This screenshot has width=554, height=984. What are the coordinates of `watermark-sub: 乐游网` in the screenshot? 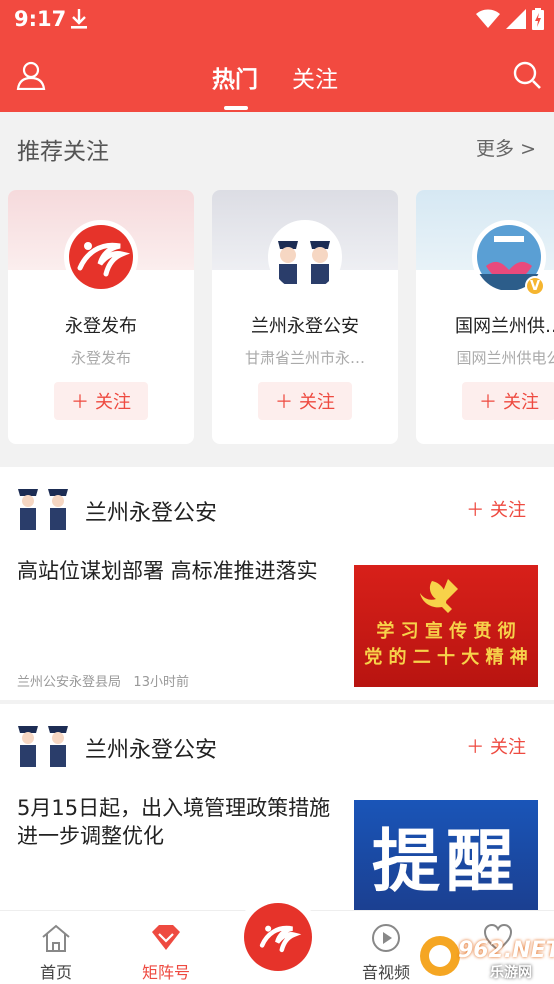 It's located at (511, 973).